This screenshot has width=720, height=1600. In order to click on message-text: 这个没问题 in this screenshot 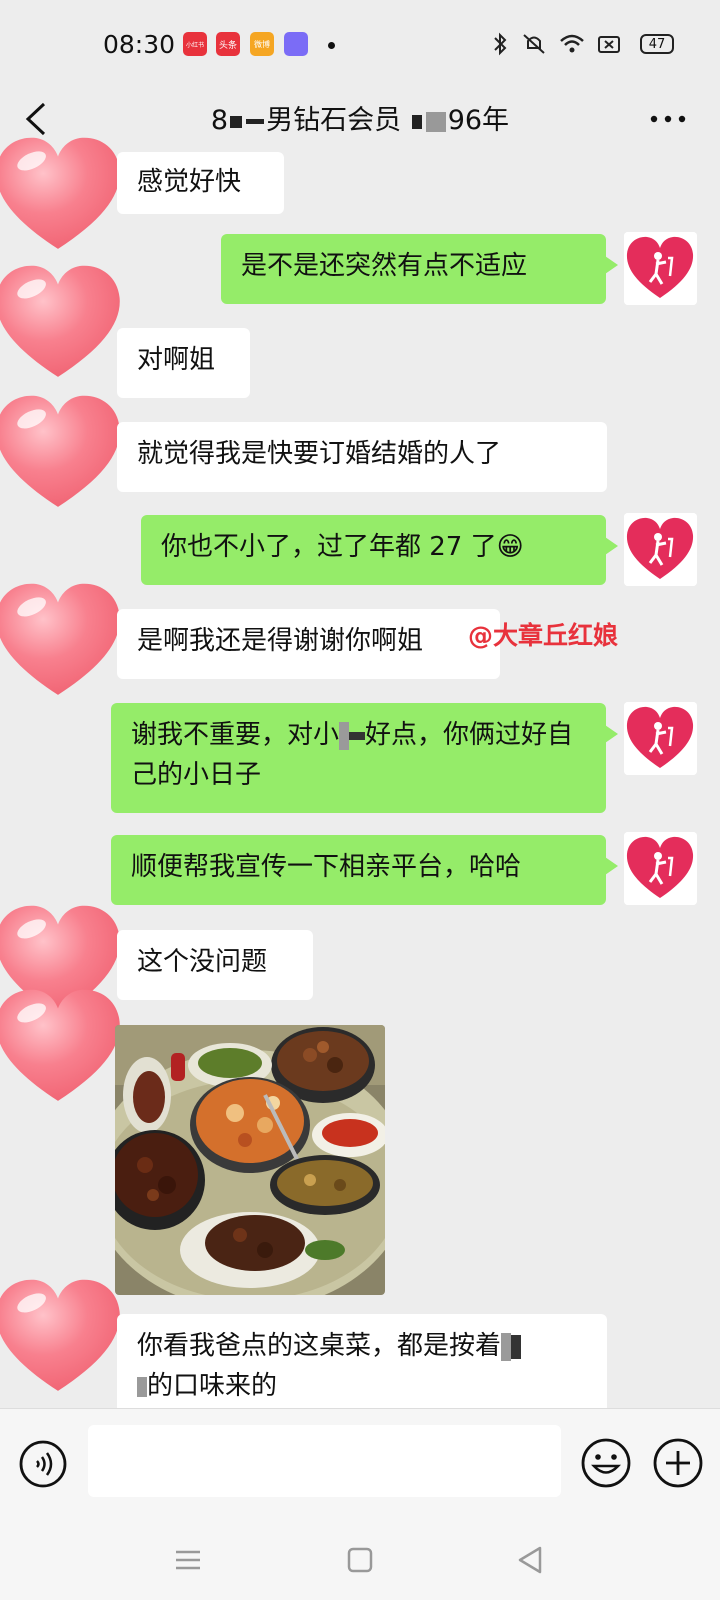, I will do `click(202, 962)`.